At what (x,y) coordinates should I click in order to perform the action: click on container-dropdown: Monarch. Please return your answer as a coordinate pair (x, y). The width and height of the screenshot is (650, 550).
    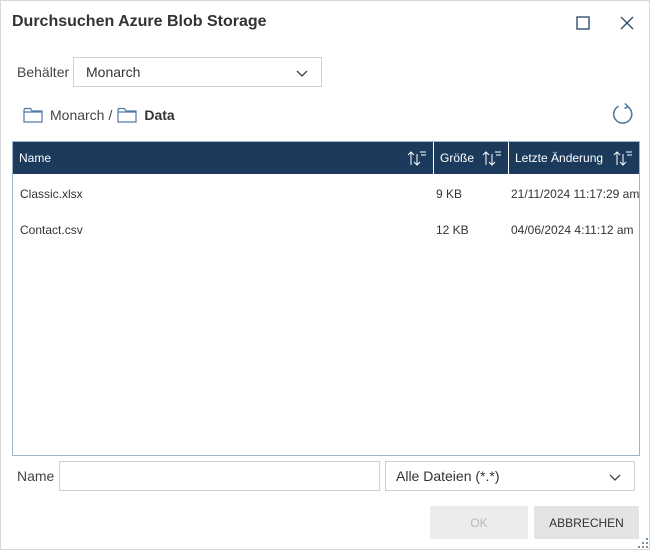
    Looking at the image, I should click on (197, 72).